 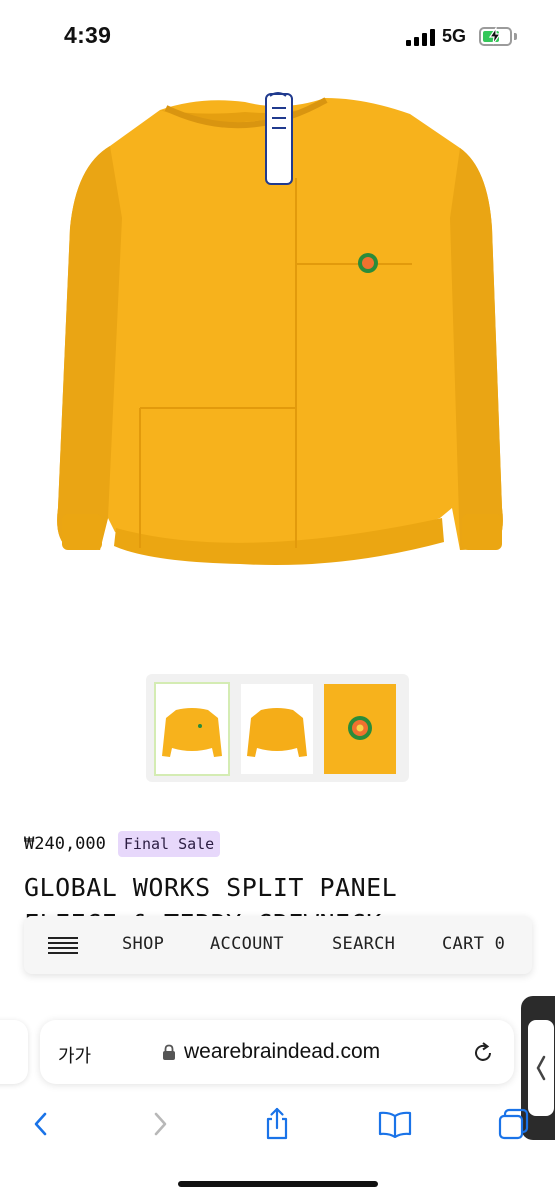 What do you see at coordinates (277, 37) in the screenshot?
I see `status-bar: 4:39 5G` at bounding box center [277, 37].